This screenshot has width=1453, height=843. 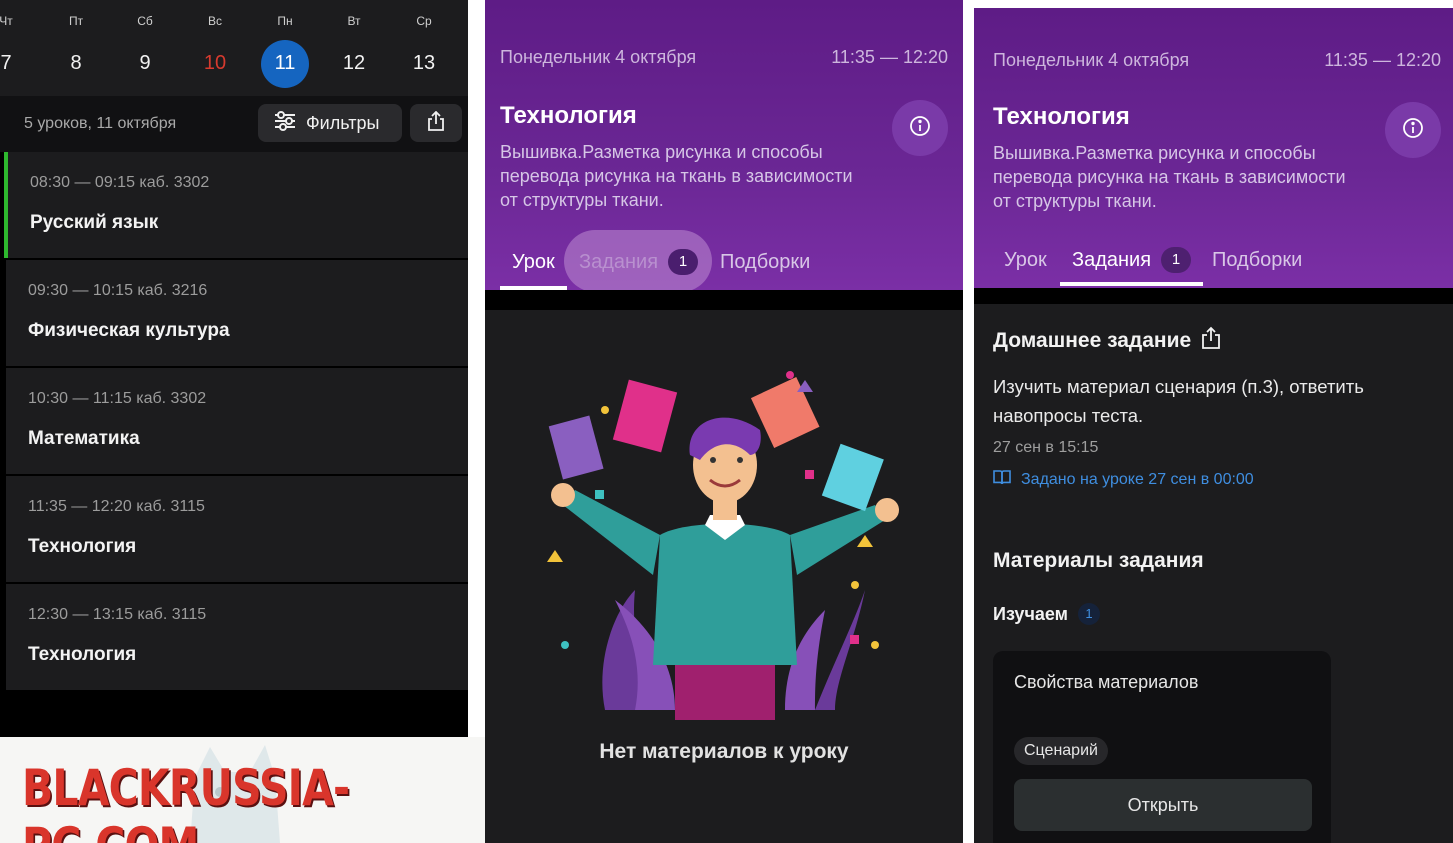 I want to click on day-name: Пн, so click(x=285, y=21).